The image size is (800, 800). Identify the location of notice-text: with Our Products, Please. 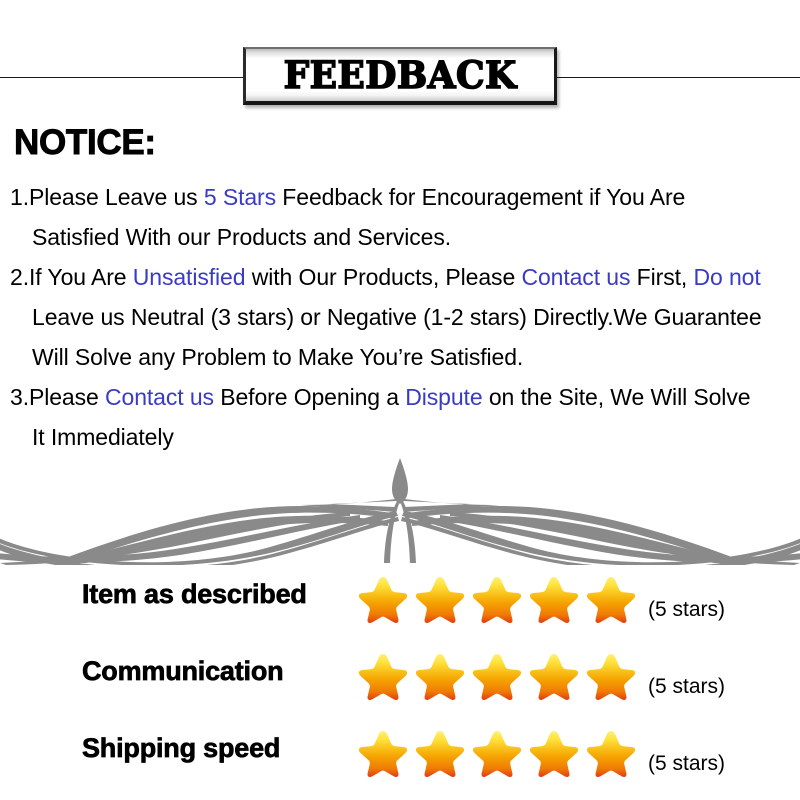
(383, 277).